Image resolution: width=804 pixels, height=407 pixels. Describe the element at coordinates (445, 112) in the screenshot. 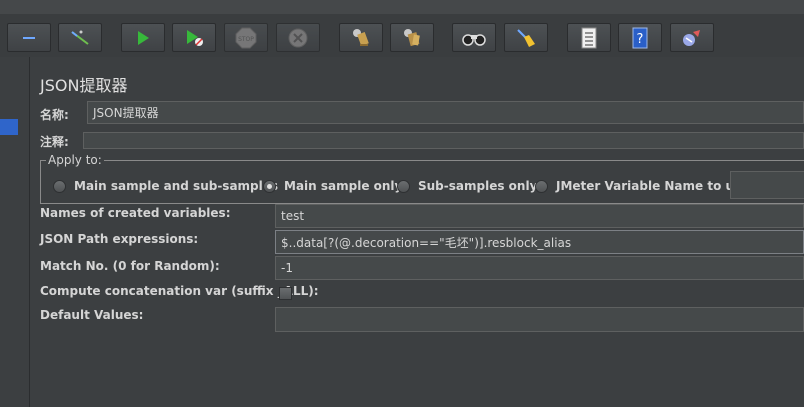

I see `name-field: JSON提取器` at that location.